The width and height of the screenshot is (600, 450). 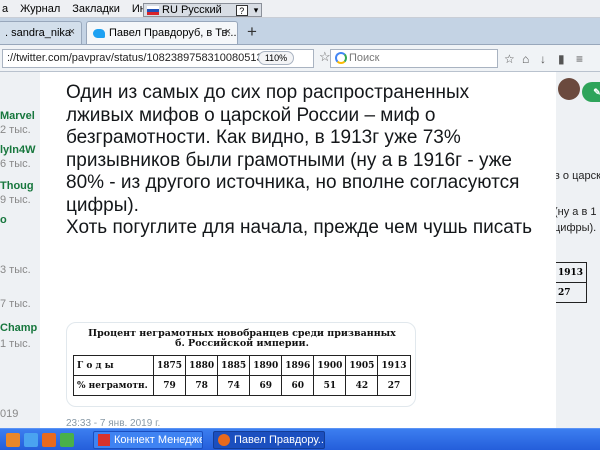 What do you see at coordinates (394, 365) in the screenshot?
I see `year-cell: 1913` at bounding box center [394, 365].